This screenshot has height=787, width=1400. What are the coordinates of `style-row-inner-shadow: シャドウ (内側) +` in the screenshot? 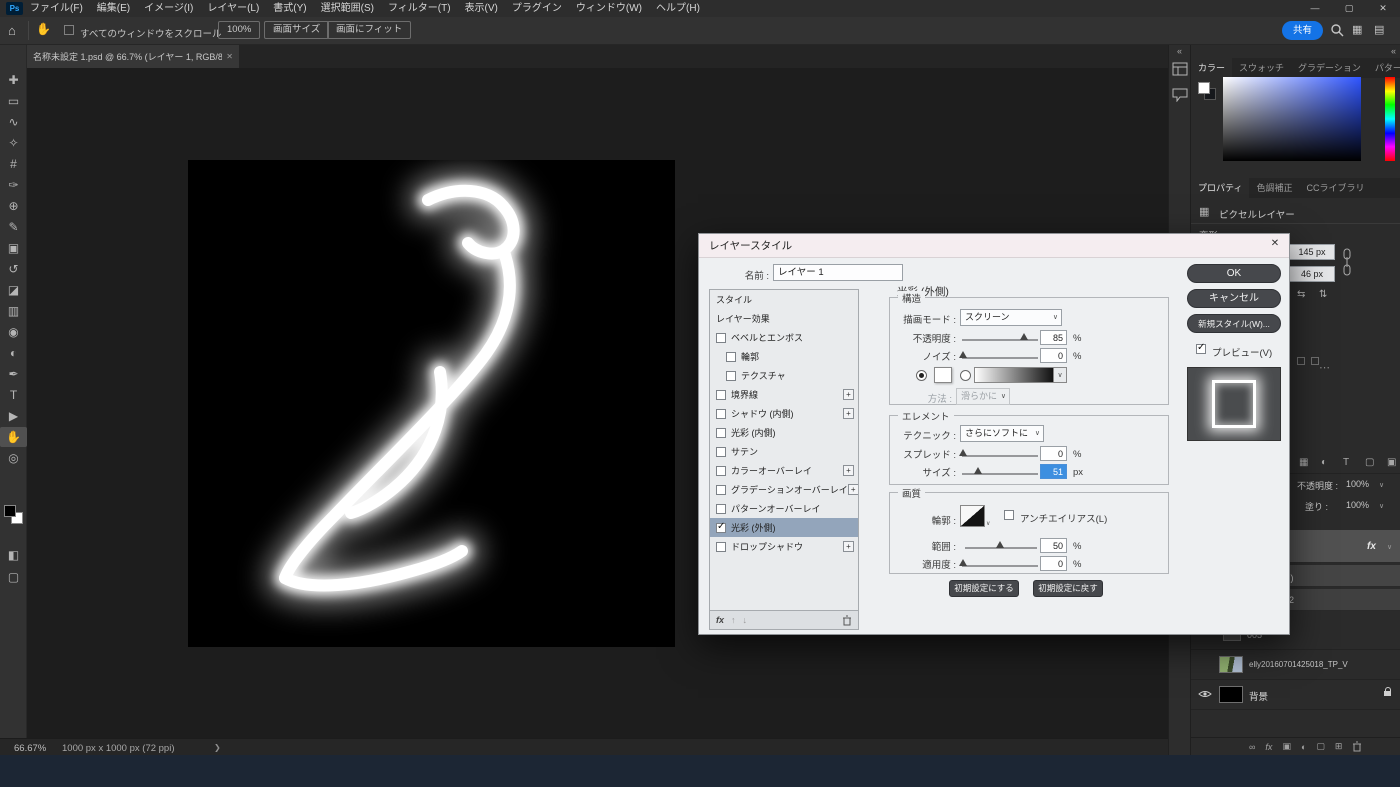 It's located at (784, 413).